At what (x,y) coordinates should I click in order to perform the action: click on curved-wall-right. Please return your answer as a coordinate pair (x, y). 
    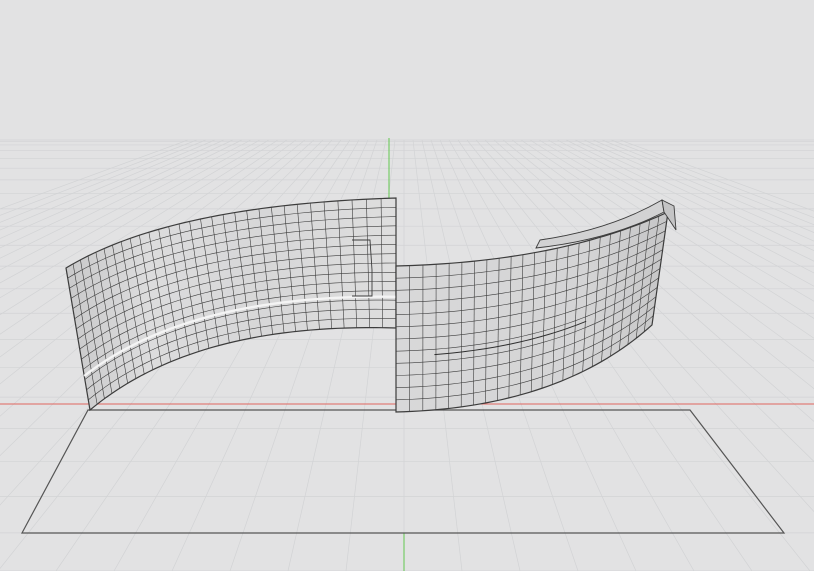
    Looking at the image, I should click on (536, 306).